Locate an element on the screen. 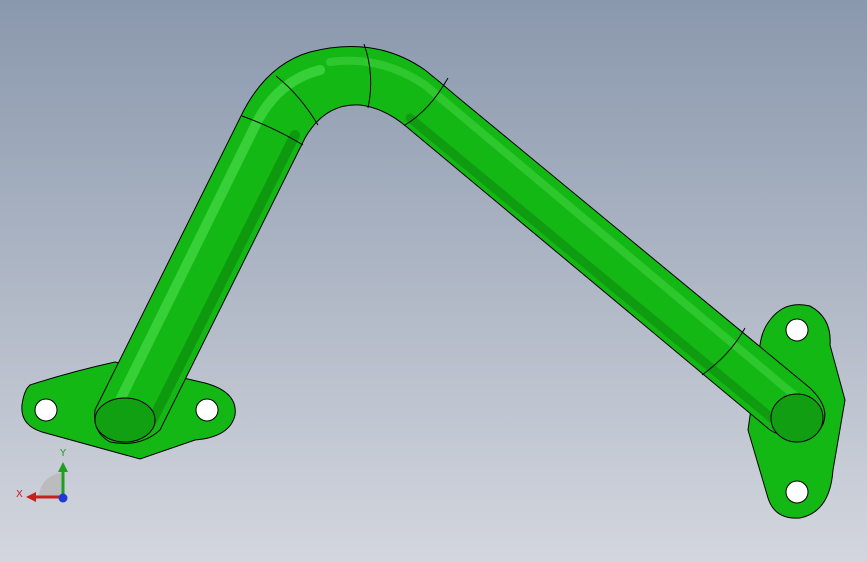 The width and height of the screenshot is (867, 562). z-axis-dot-icon is located at coordinates (63, 498).